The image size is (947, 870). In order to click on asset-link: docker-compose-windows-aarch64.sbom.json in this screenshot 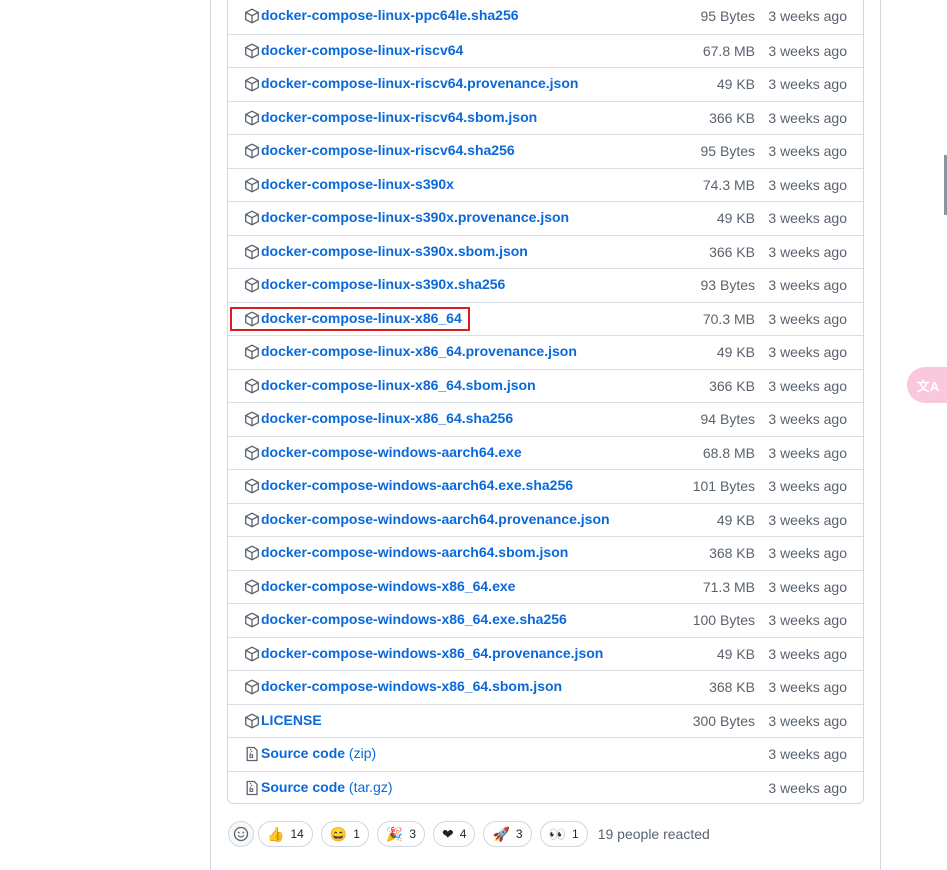, I will do `click(414, 552)`.